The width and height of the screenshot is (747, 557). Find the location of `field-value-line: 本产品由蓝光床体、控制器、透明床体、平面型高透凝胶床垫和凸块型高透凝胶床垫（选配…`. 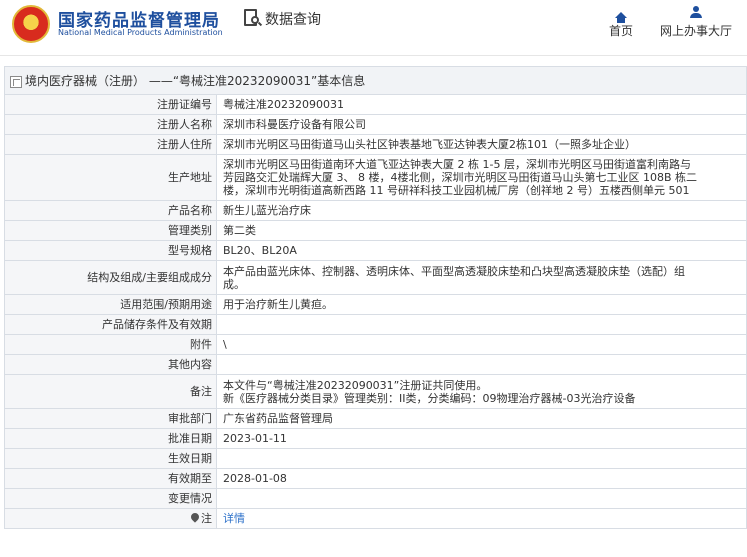

field-value-line: 本产品由蓝光床体、控制器、透明床体、平面型高透凝胶床垫和凸块型高透凝胶床垫（选配… is located at coordinates (454, 271).